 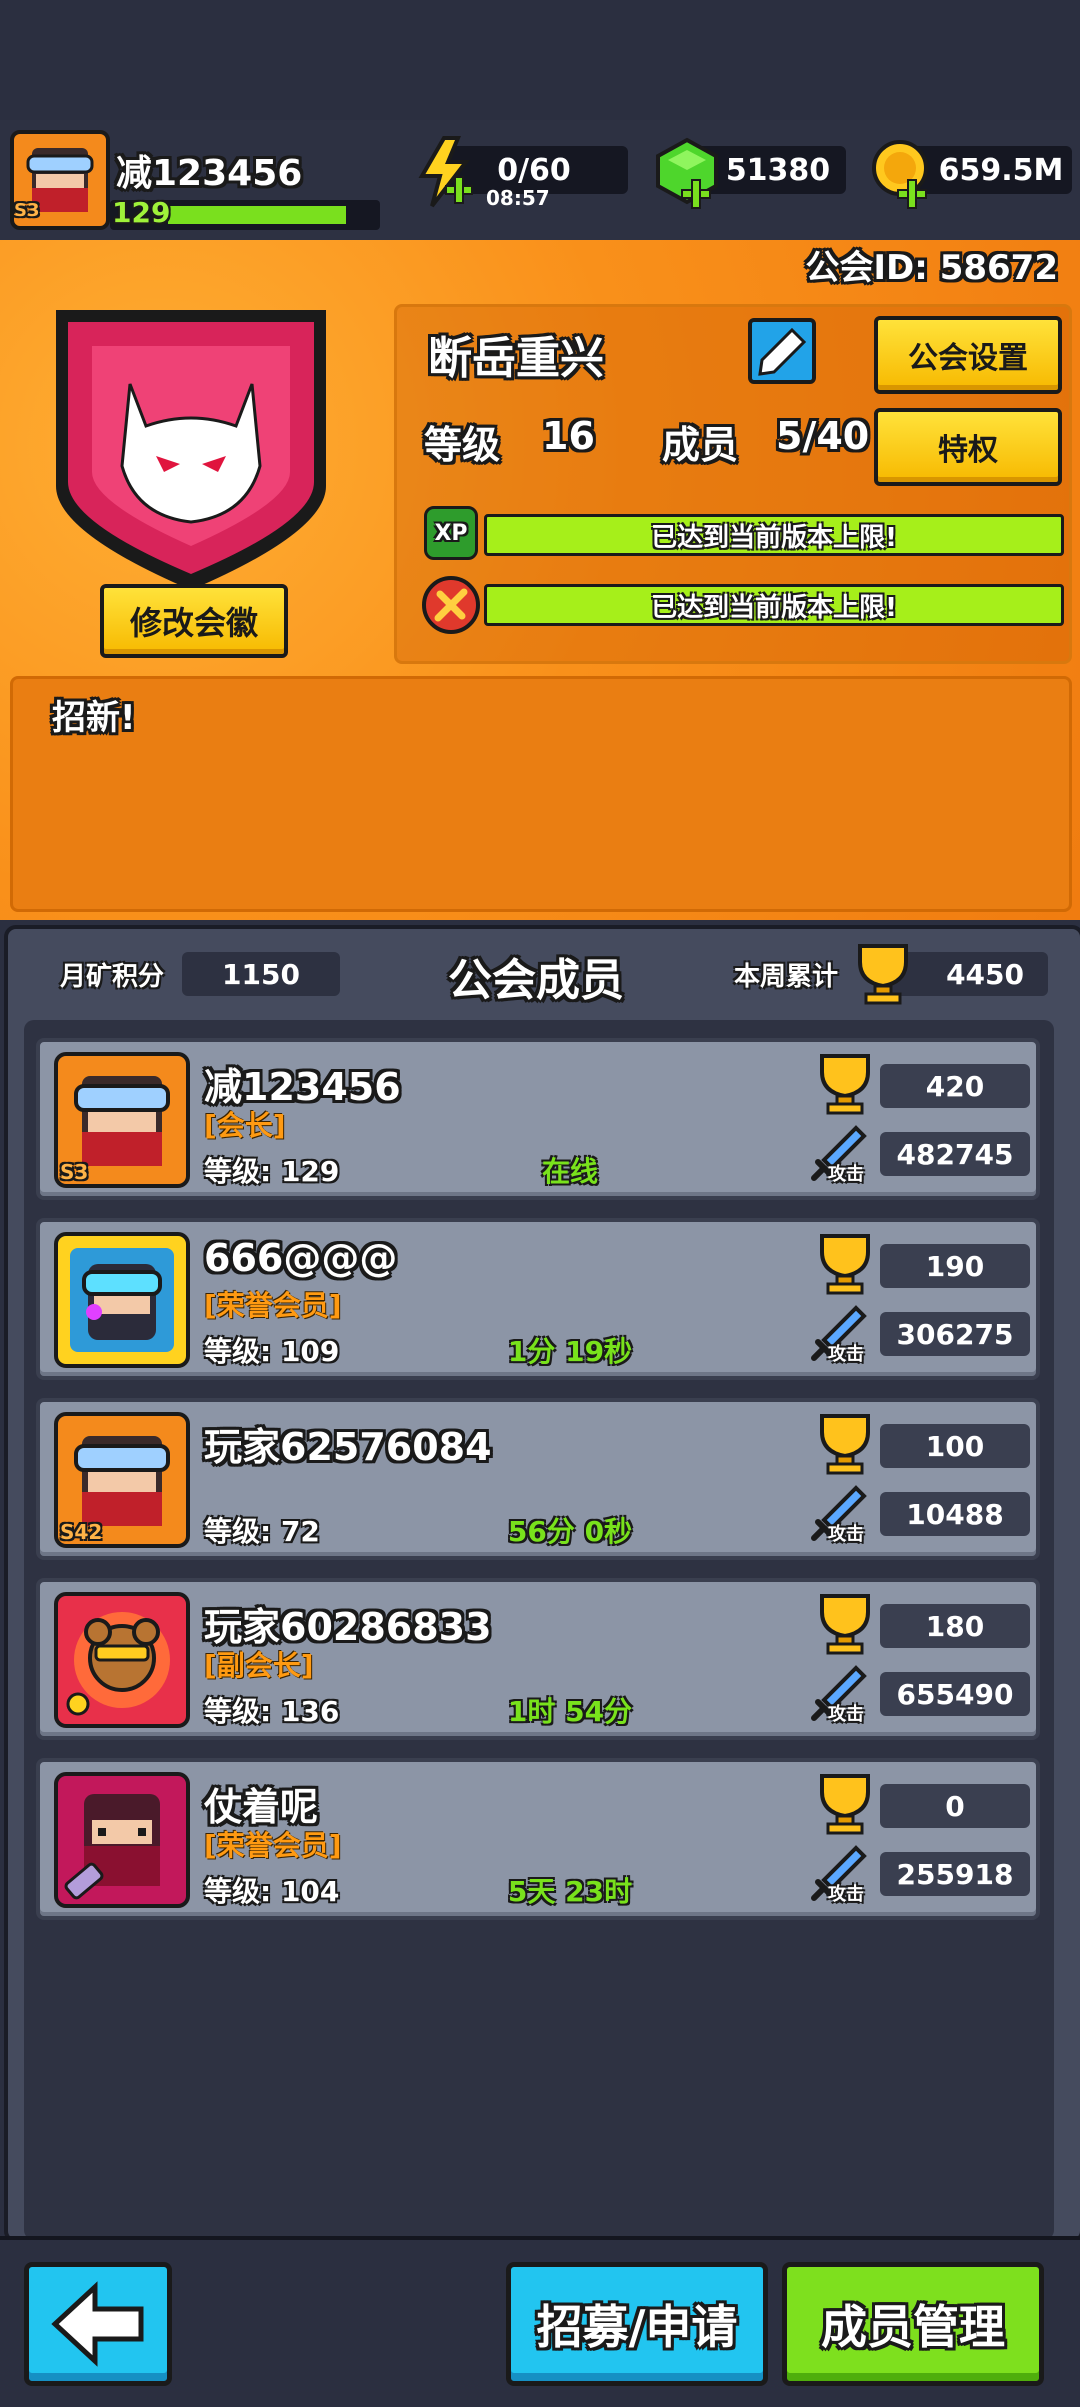 What do you see at coordinates (462, 445) in the screenshot?
I see `guild-level-label: 等级` at bounding box center [462, 445].